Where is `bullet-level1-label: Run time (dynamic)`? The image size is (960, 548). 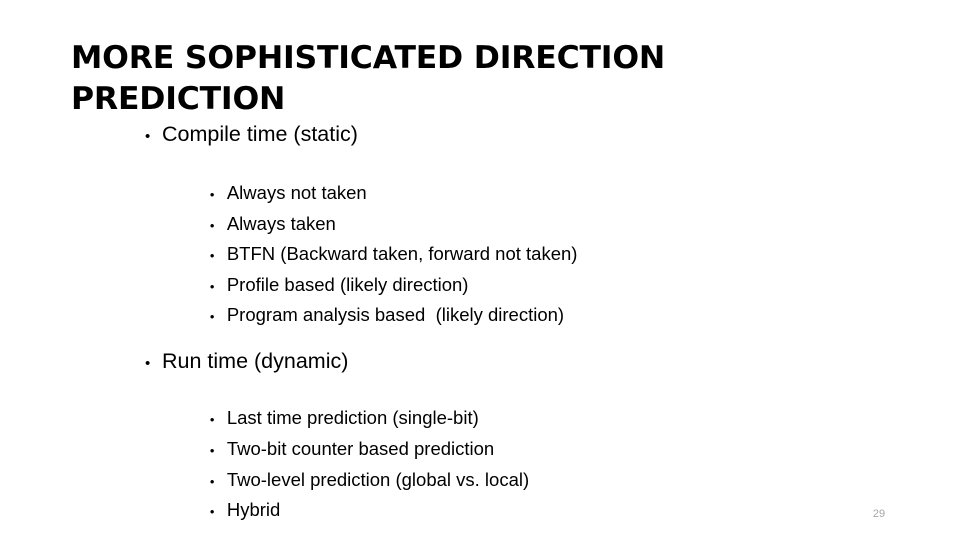
bullet-level1-label: Run time (dynamic) is located at coordinates (255, 361).